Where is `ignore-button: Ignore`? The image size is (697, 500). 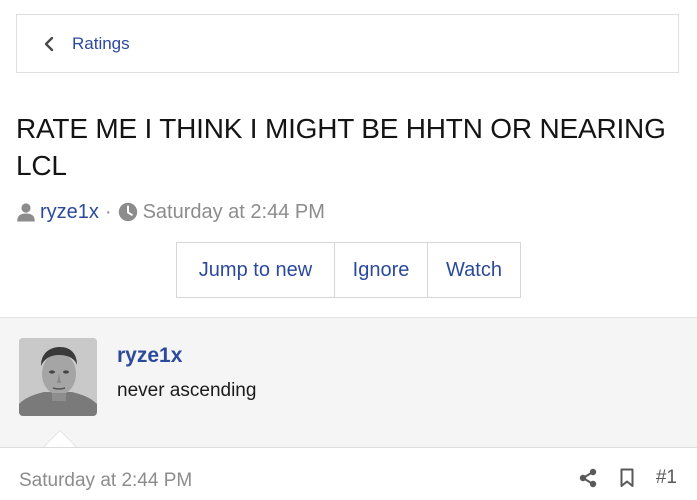 ignore-button: Ignore is located at coordinates (380, 270).